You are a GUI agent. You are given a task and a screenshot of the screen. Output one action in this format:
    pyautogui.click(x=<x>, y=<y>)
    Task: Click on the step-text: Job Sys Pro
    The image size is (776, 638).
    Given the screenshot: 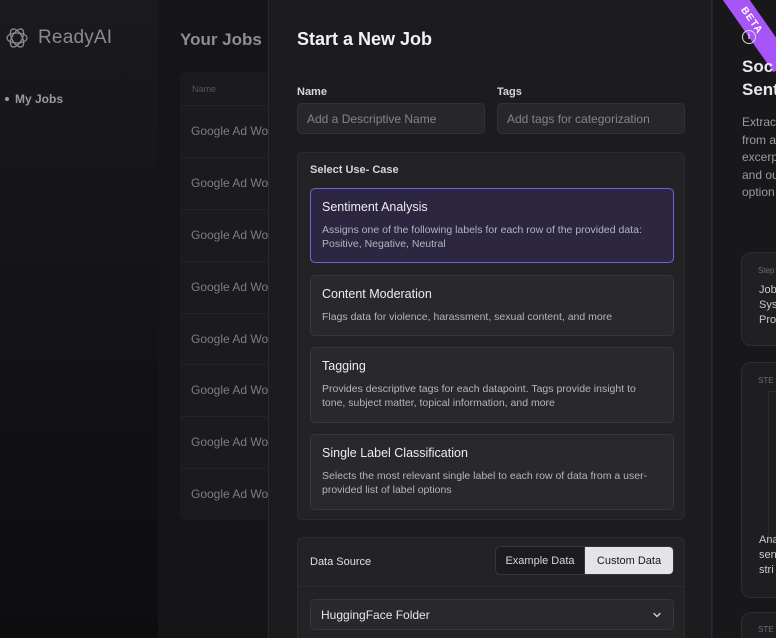 What is the action you would take?
    pyautogui.click(x=767, y=305)
    